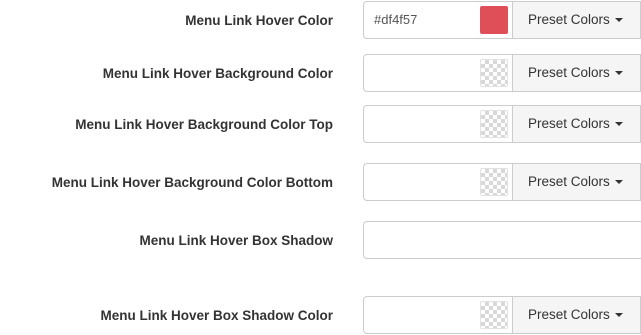  What do you see at coordinates (216, 315) in the screenshot?
I see `field-label: Menu Link Hover Box Shadow Color` at bounding box center [216, 315].